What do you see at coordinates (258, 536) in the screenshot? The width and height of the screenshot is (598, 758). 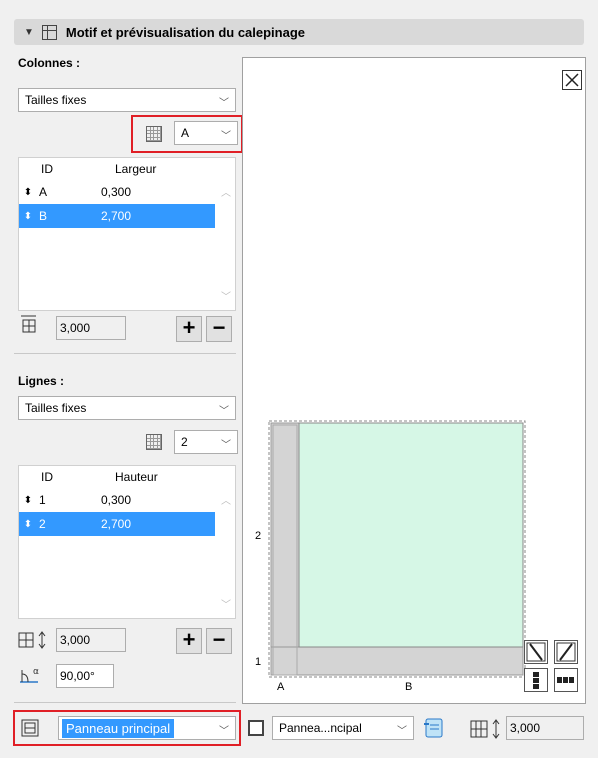 I see `row-label: 2` at bounding box center [258, 536].